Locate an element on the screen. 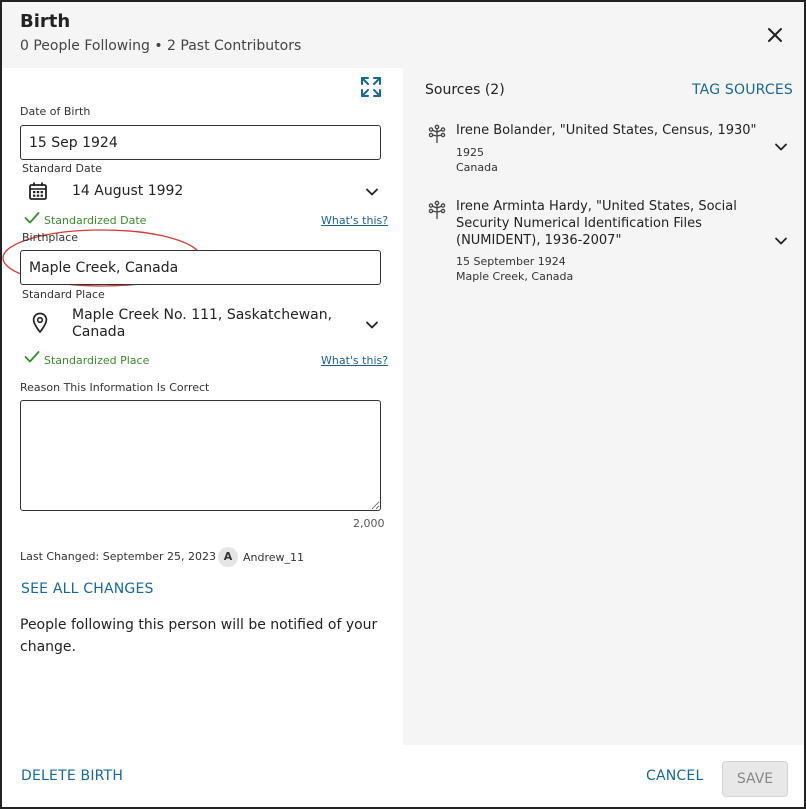 The image size is (806, 809). source-title-line3: (NUMIDENT), 1936-2007" is located at coordinates (539, 240).